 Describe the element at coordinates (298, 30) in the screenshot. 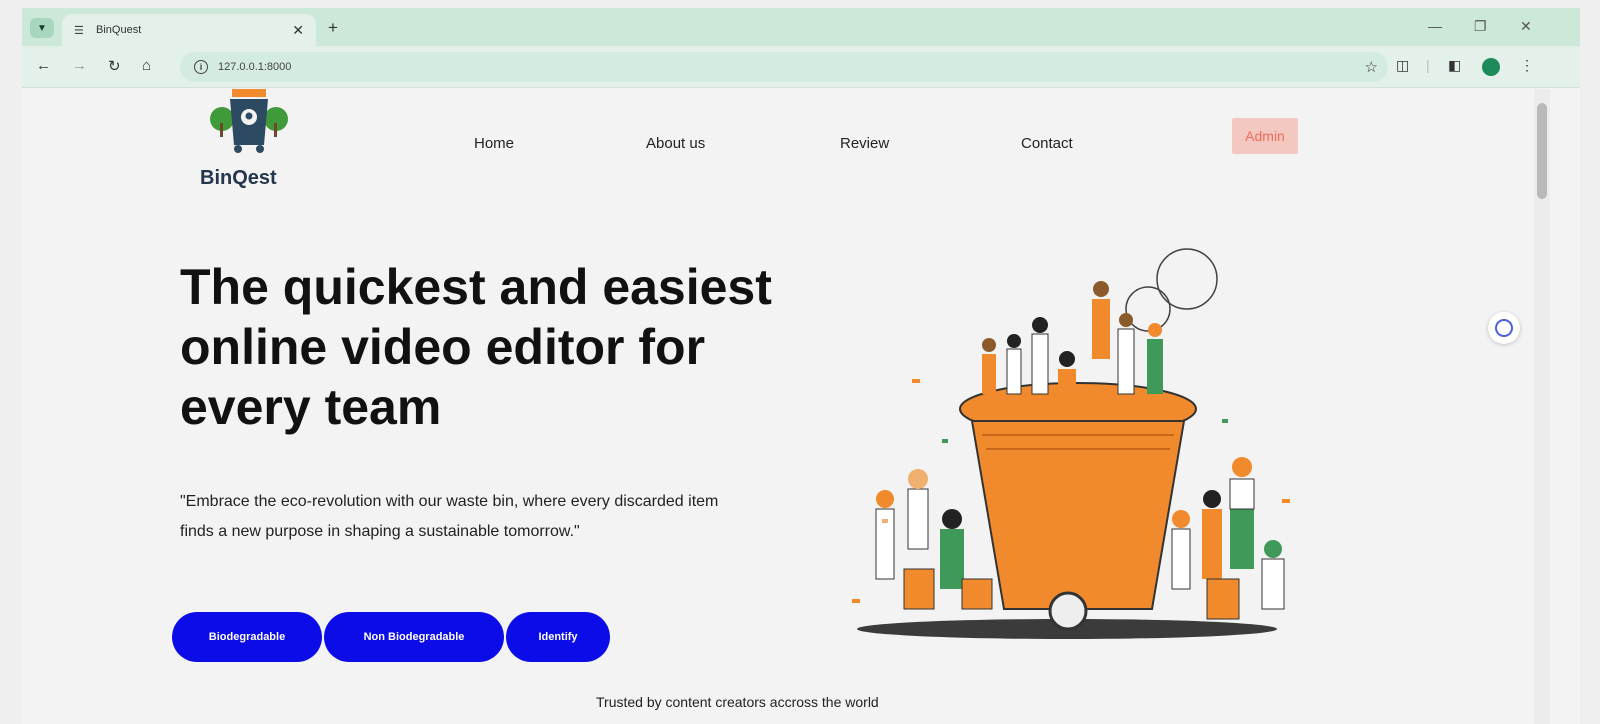

I see `close-tab-icon: ✕` at that location.